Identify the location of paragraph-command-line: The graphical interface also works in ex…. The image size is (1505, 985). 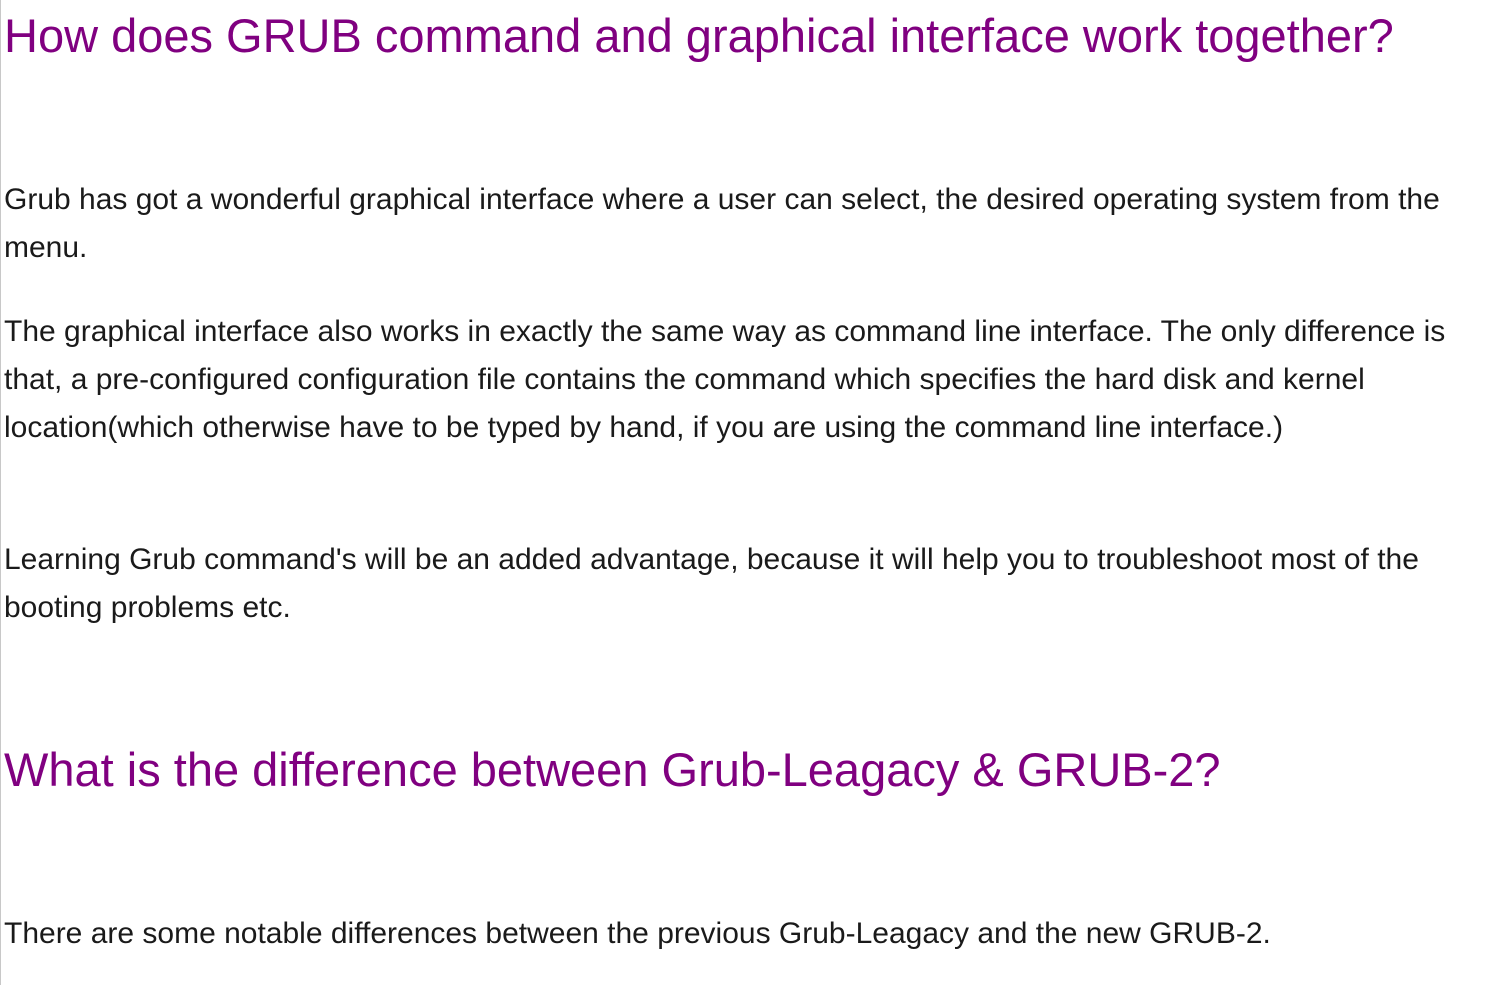
(725, 379).